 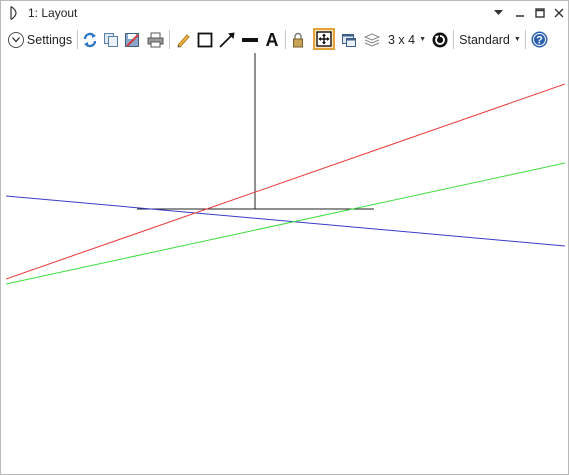 I want to click on lock-icon, so click(x=298, y=39).